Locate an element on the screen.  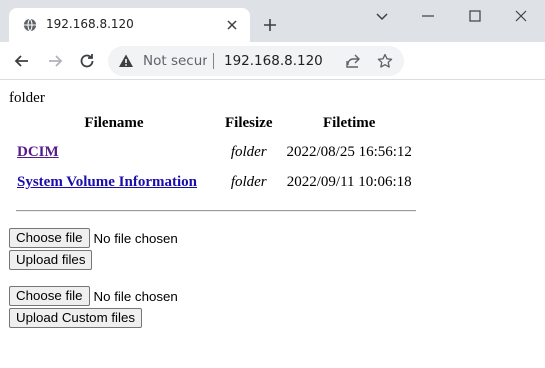
file-link: System Volume Information is located at coordinates (107, 182).